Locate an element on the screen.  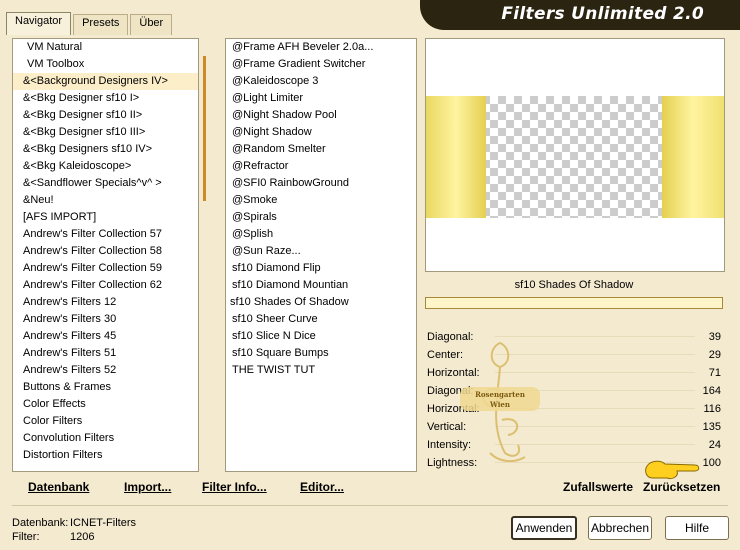
tab-presets: Presets is located at coordinates (101, 24).